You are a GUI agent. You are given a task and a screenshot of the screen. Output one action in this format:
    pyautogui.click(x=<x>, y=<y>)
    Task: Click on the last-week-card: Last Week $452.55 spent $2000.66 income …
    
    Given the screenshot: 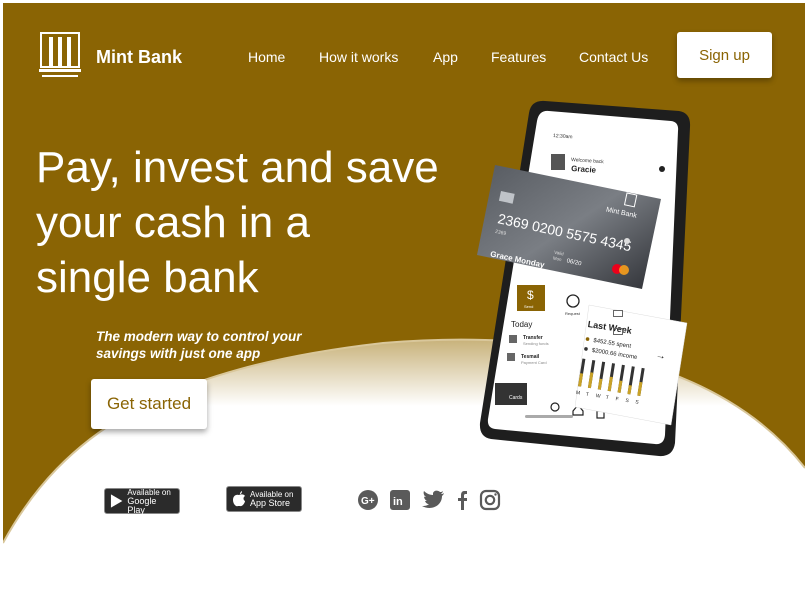 What is the action you would take?
    pyautogui.click(x=631, y=365)
    